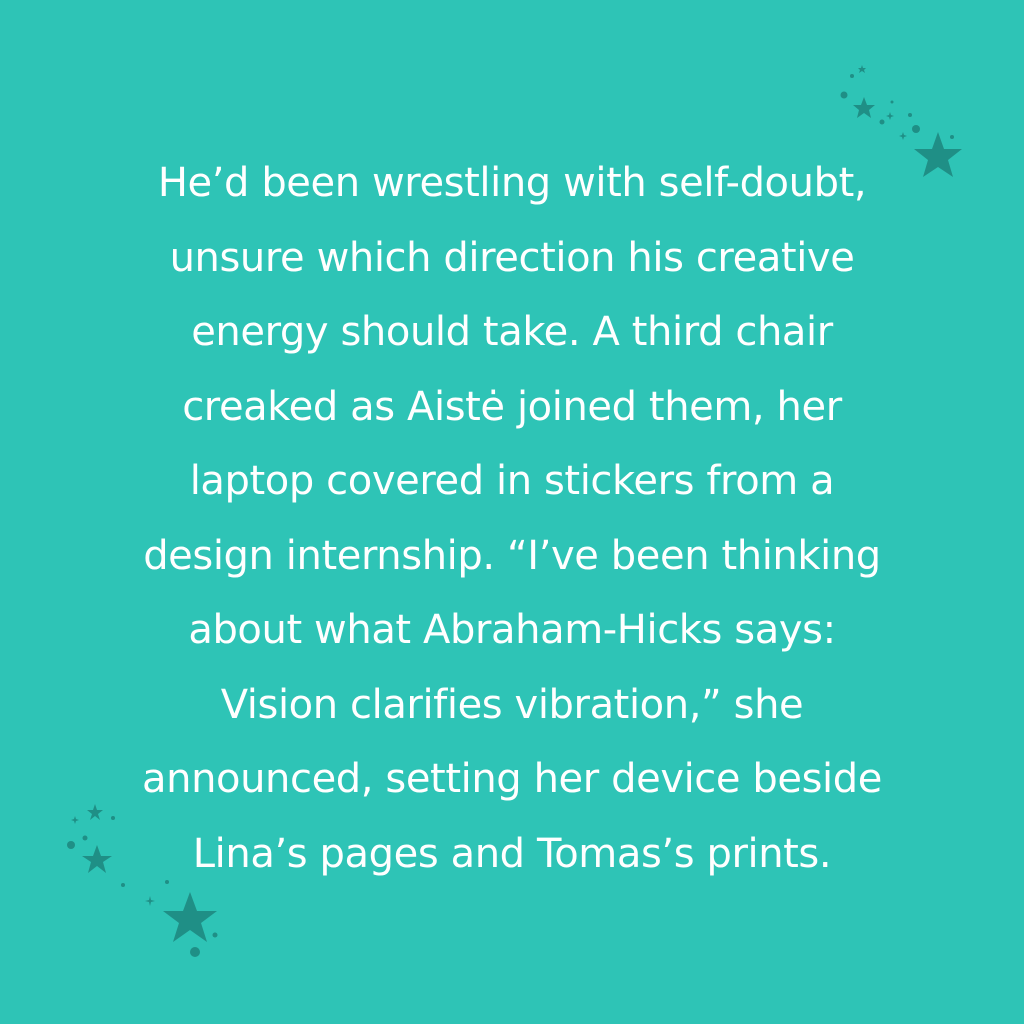 This screenshot has width=1024, height=1024. Describe the element at coordinates (512, 406) in the screenshot. I see `quote-line: creaked as Aistė joined them, her` at that location.